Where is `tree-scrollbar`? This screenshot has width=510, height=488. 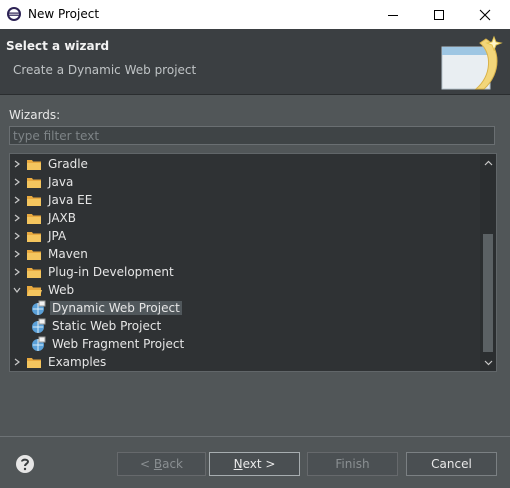 tree-scrollbar is located at coordinates (488, 262).